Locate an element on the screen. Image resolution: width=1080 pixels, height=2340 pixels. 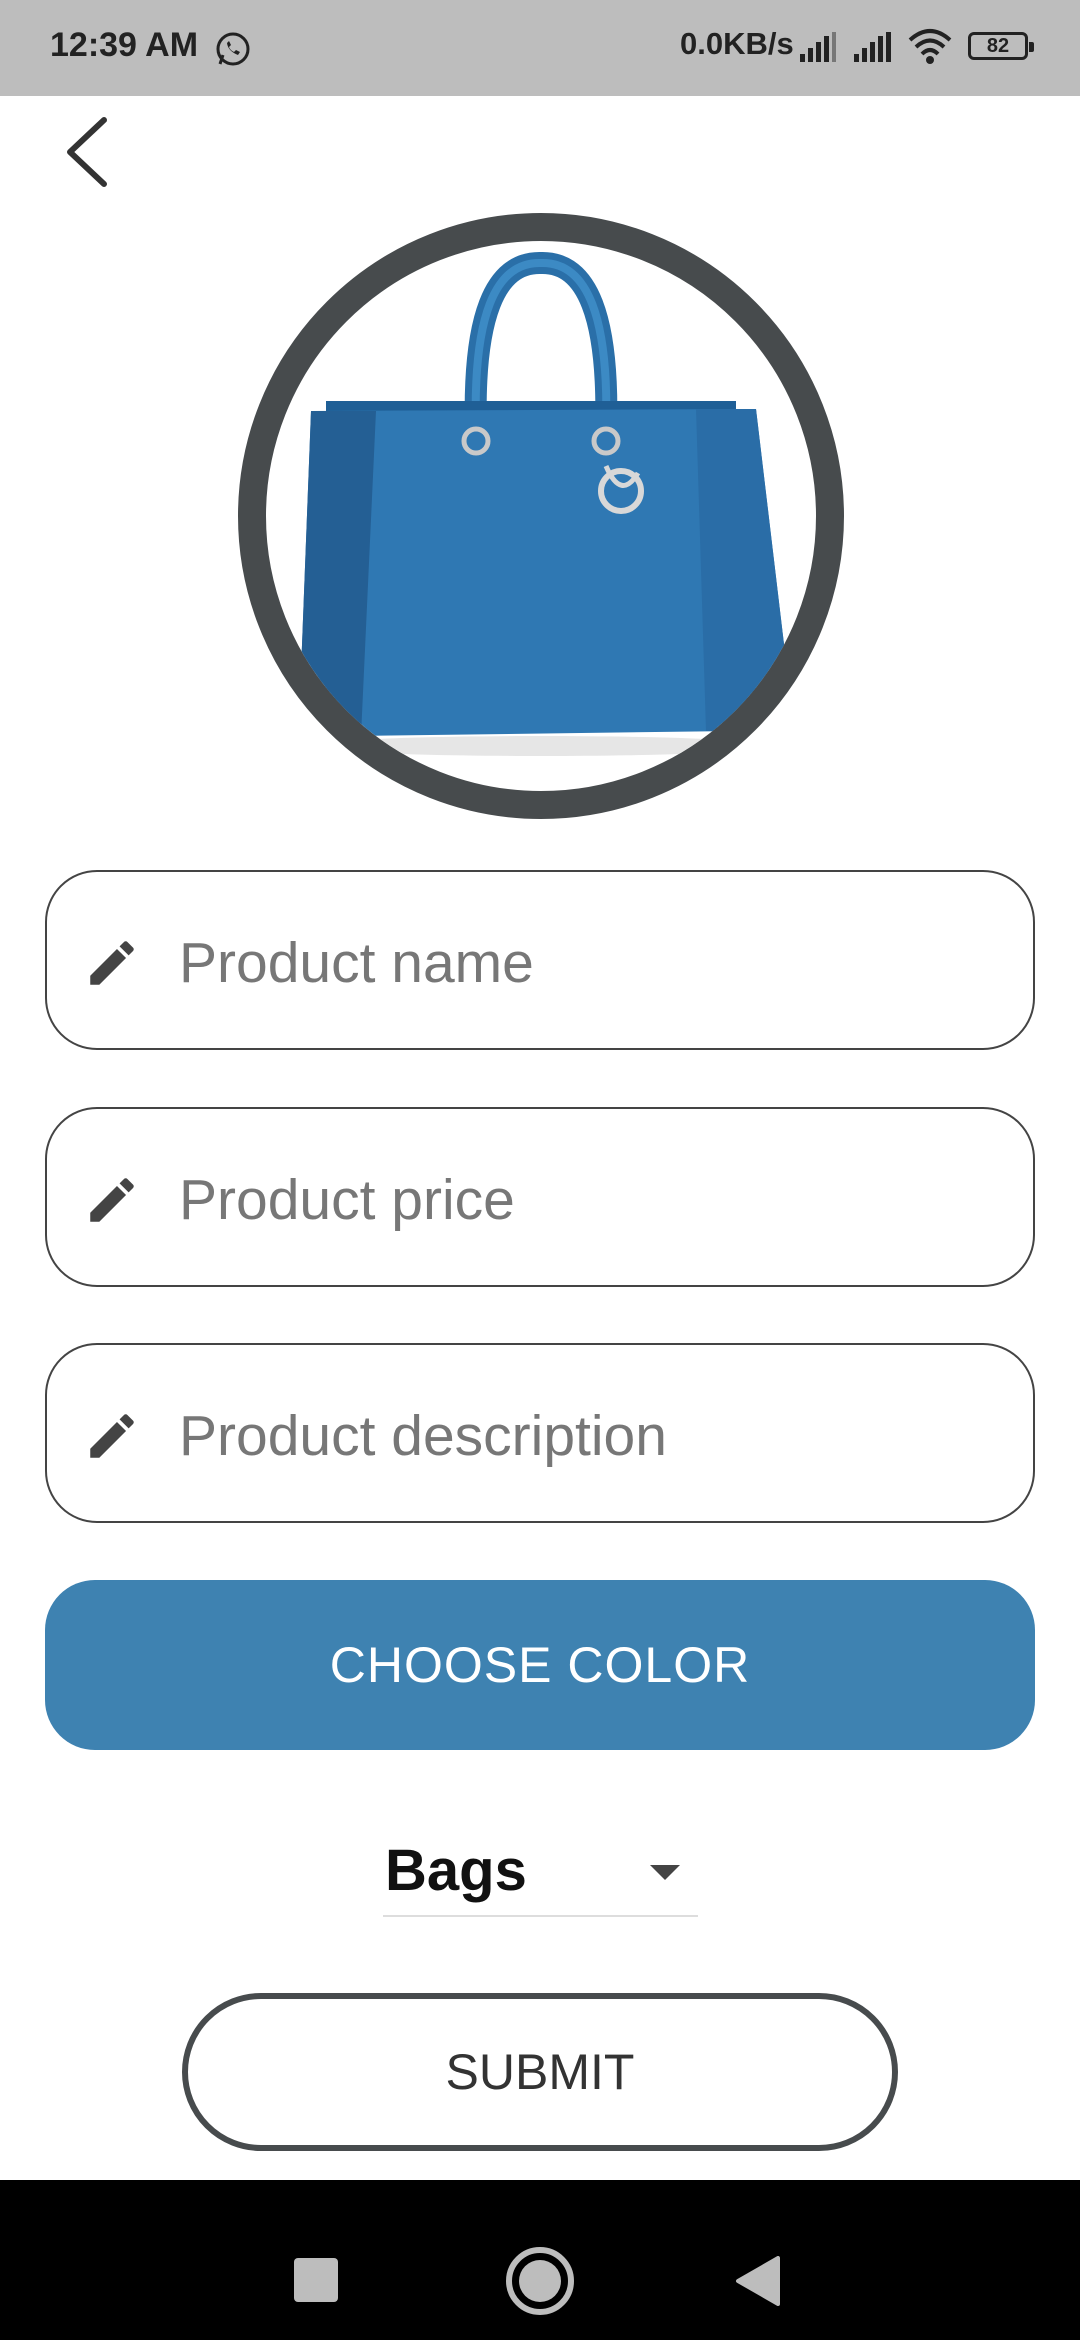
dropdown-arrow-icon is located at coordinates (665, 1872).